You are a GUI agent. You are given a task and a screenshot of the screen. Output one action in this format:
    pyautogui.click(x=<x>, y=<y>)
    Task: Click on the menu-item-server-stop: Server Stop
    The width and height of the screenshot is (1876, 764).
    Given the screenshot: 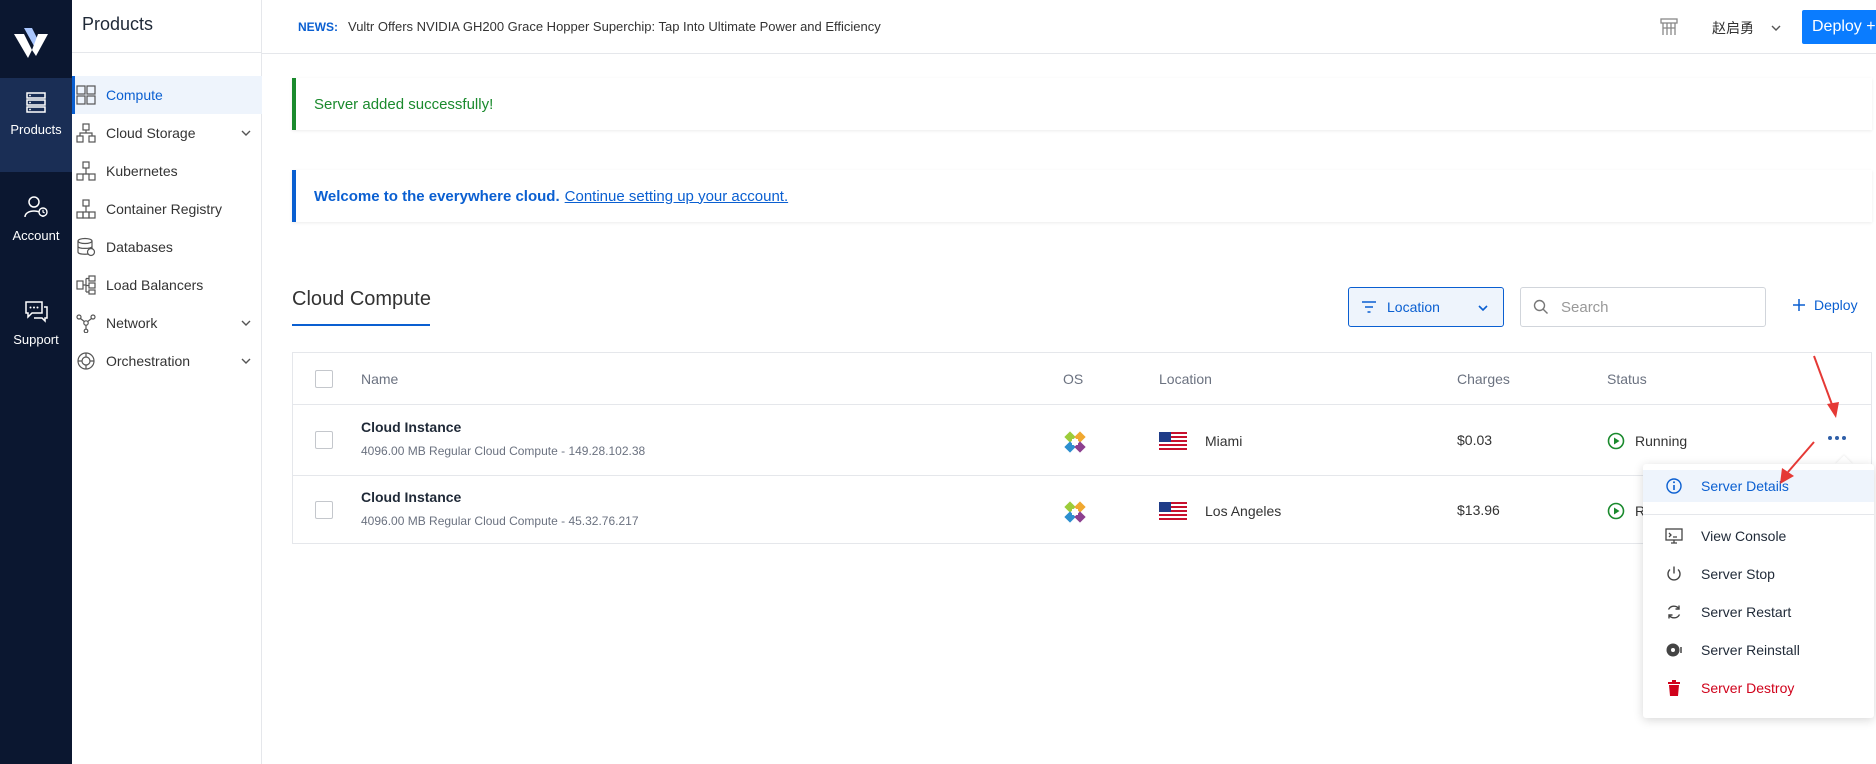 What is the action you would take?
    pyautogui.click(x=1758, y=574)
    